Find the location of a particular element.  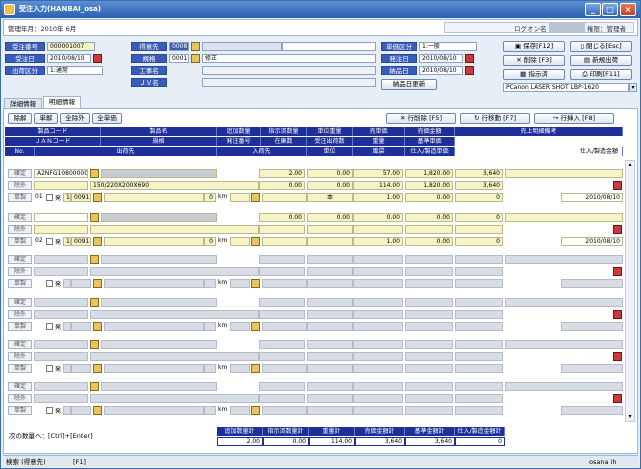

sell-price-field: 0.00 is located at coordinates (429, 217).